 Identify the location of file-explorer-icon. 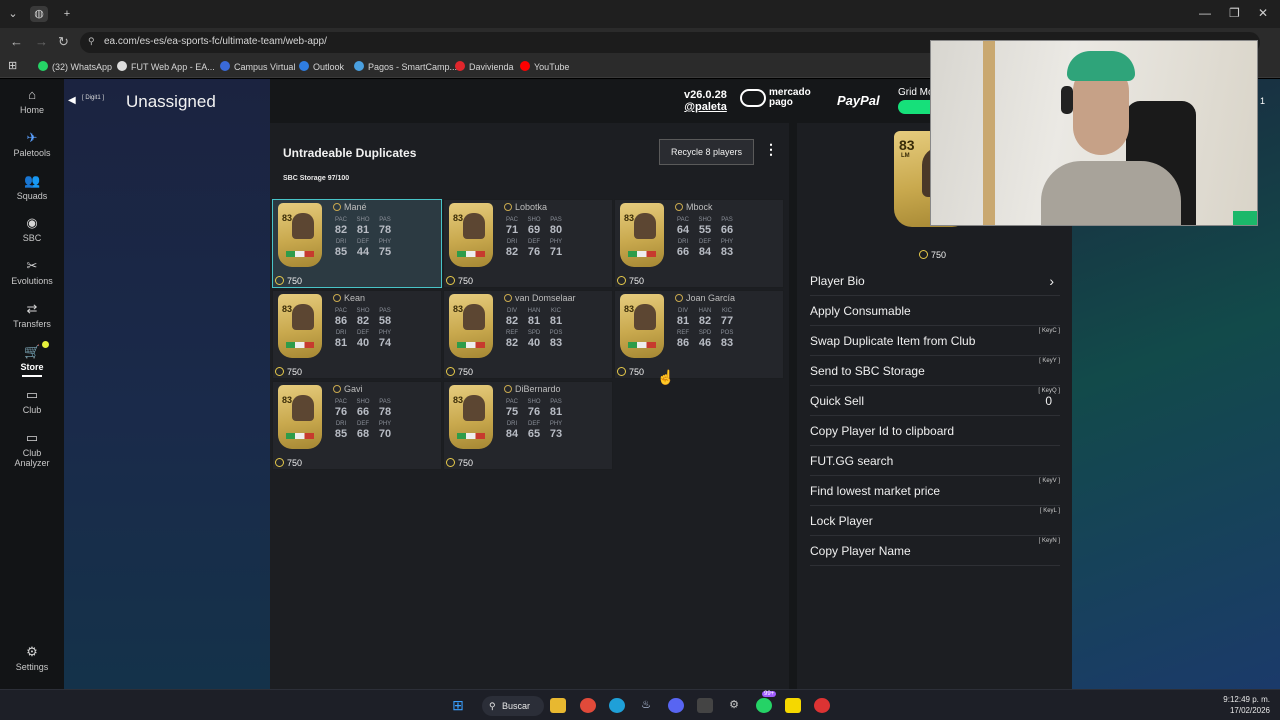
(558, 705).